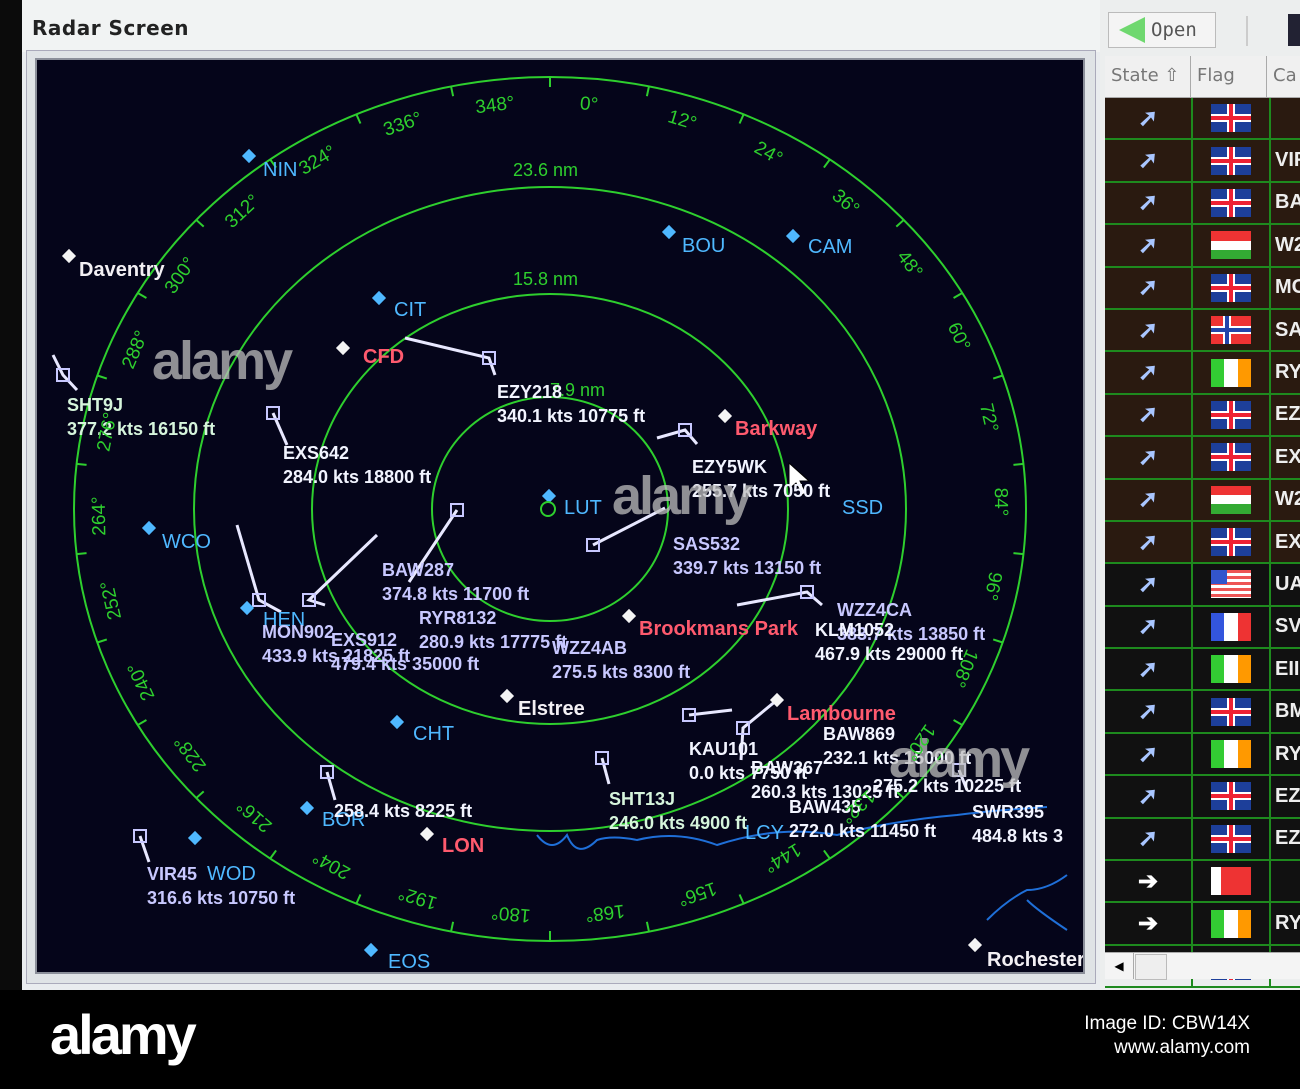  Describe the element at coordinates (1202, 628) in the screenshot. I see `table-row: ➚ SV` at that location.